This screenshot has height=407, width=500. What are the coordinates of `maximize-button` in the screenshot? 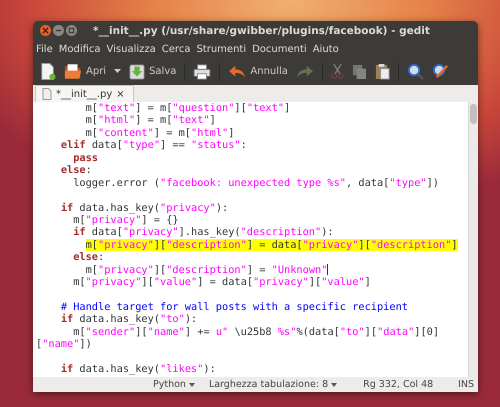 It's located at (71, 30).